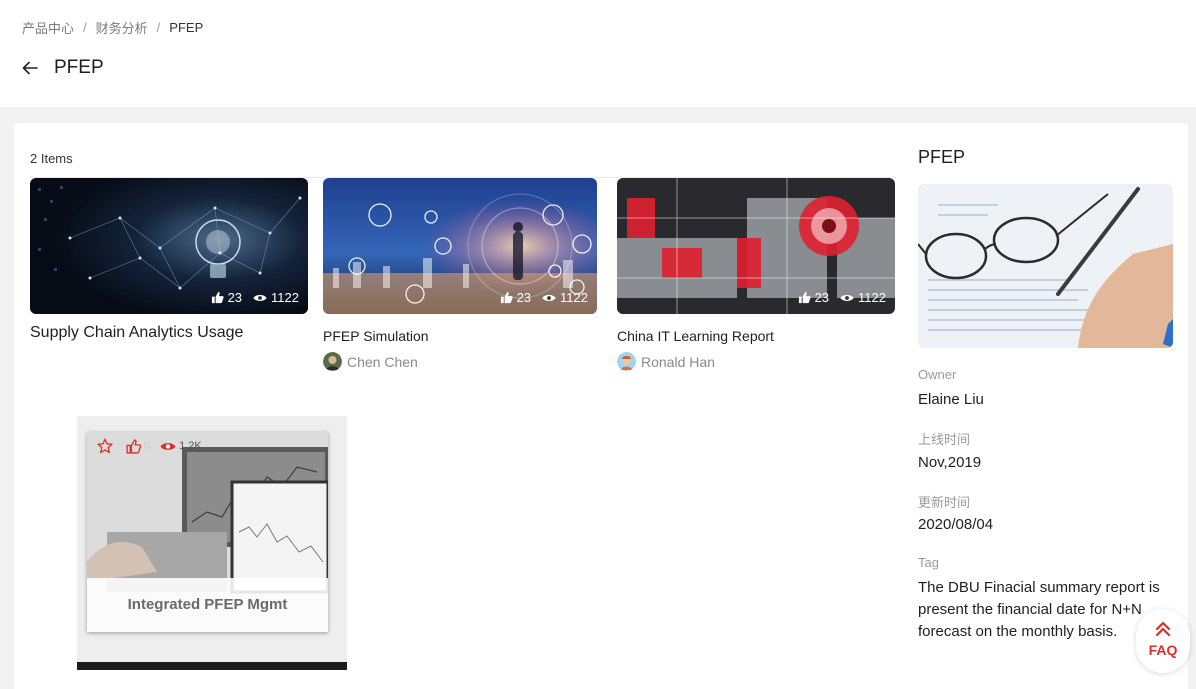  What do you see at coordinates (1163, 641) in the screenshot?
I see `faq-button: FAQ` at bounding box center [1163, 641].